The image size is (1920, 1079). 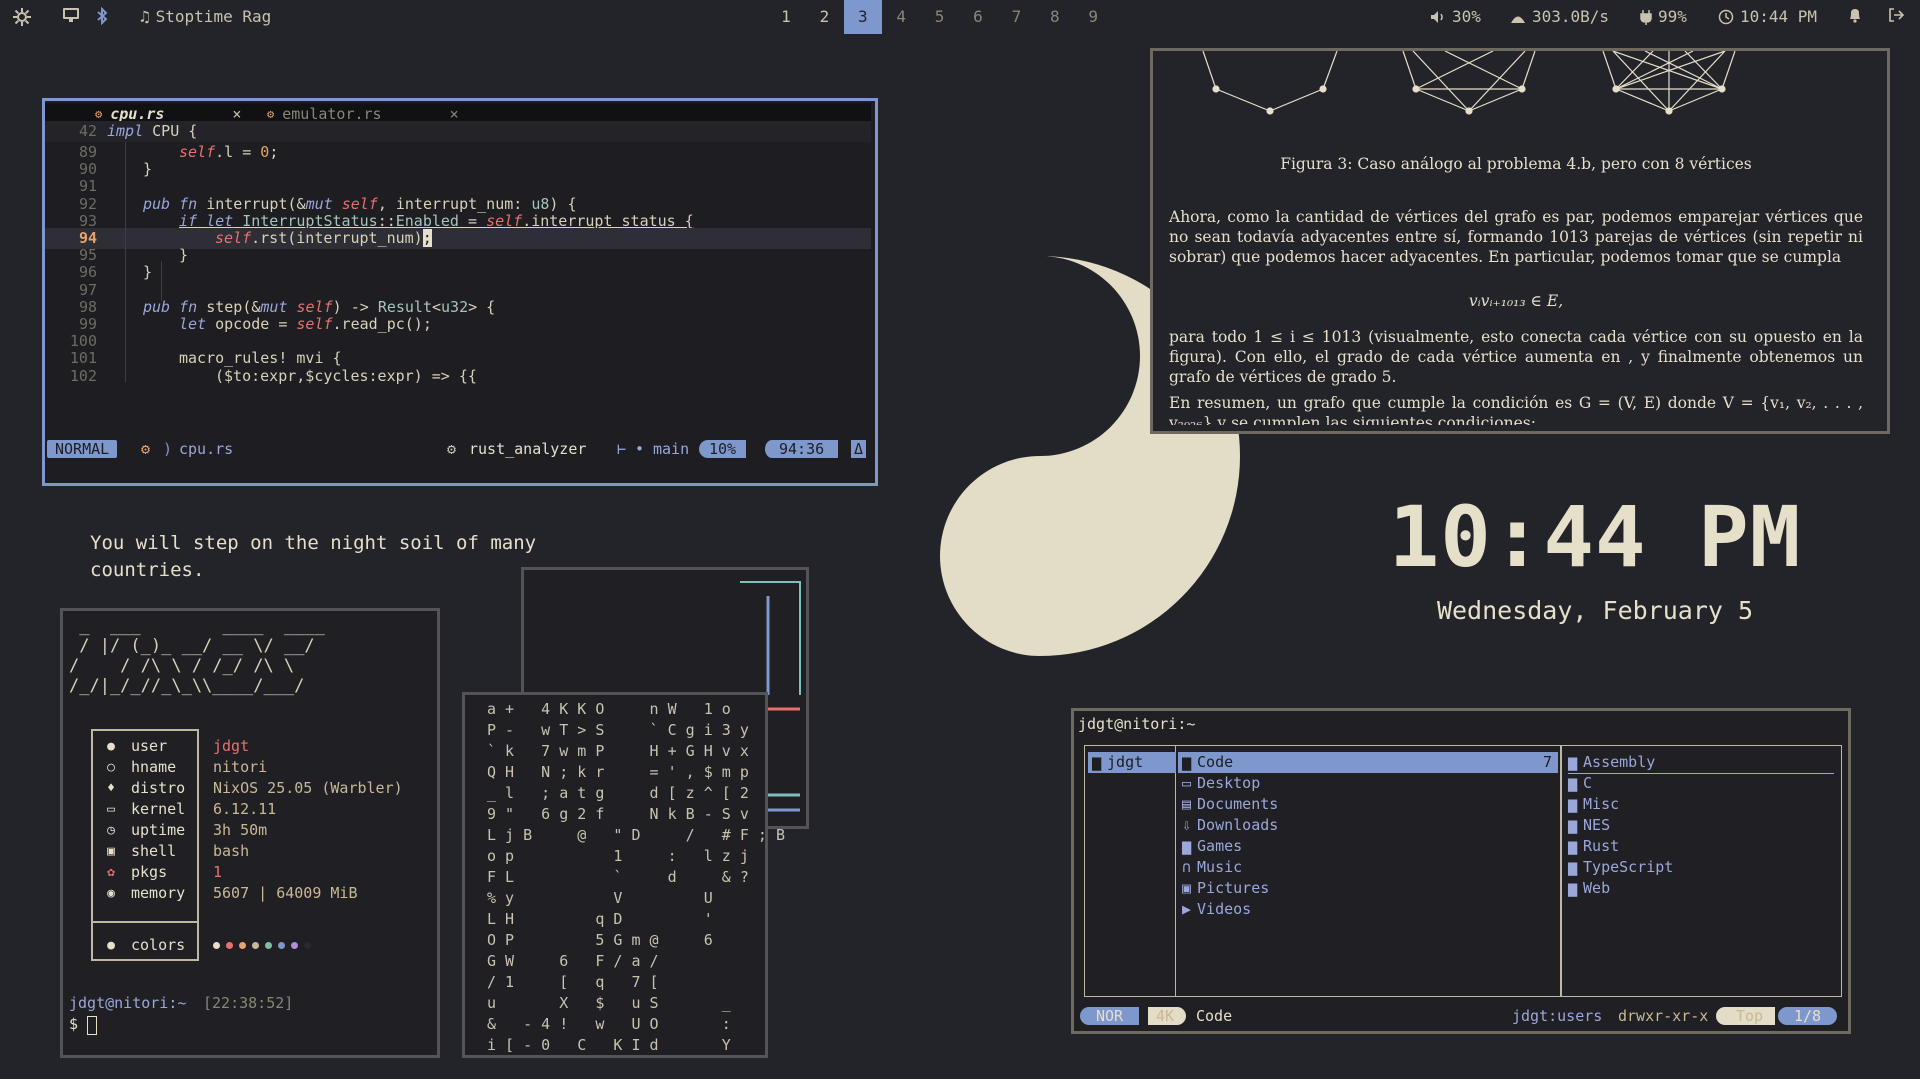 What do you see at coordinates (1368, 909) in the screenshot?
I see `fm-entry: ▶ Videos` at bounding box center [1368, 909].